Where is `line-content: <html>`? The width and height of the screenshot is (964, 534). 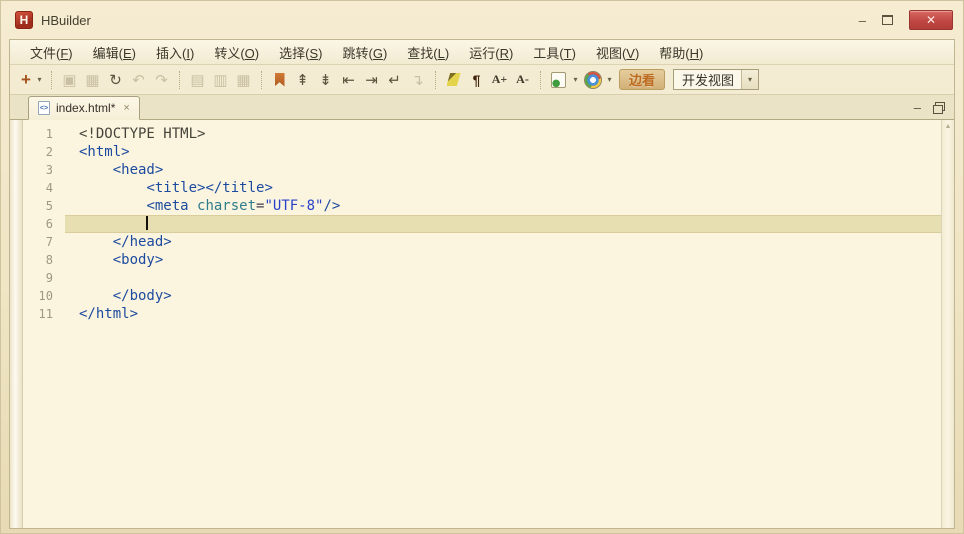
line-content: <html> is located at coordinates (503, 152).